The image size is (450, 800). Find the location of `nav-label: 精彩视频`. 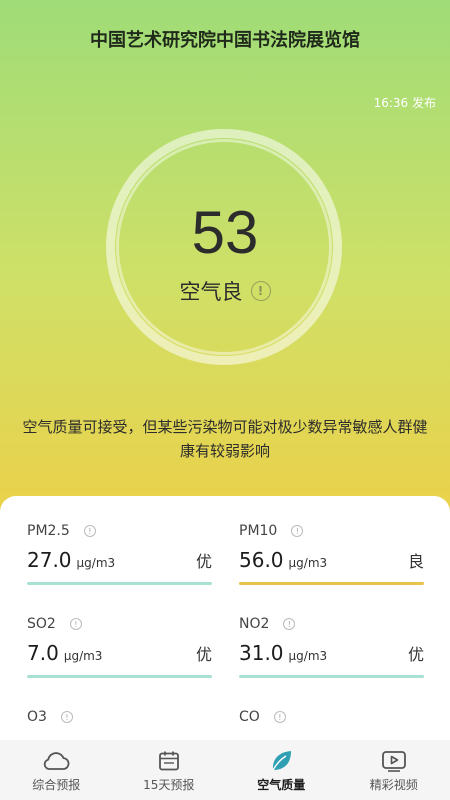

nav-label: 精彩视频 is located at coordinates (393, 784).